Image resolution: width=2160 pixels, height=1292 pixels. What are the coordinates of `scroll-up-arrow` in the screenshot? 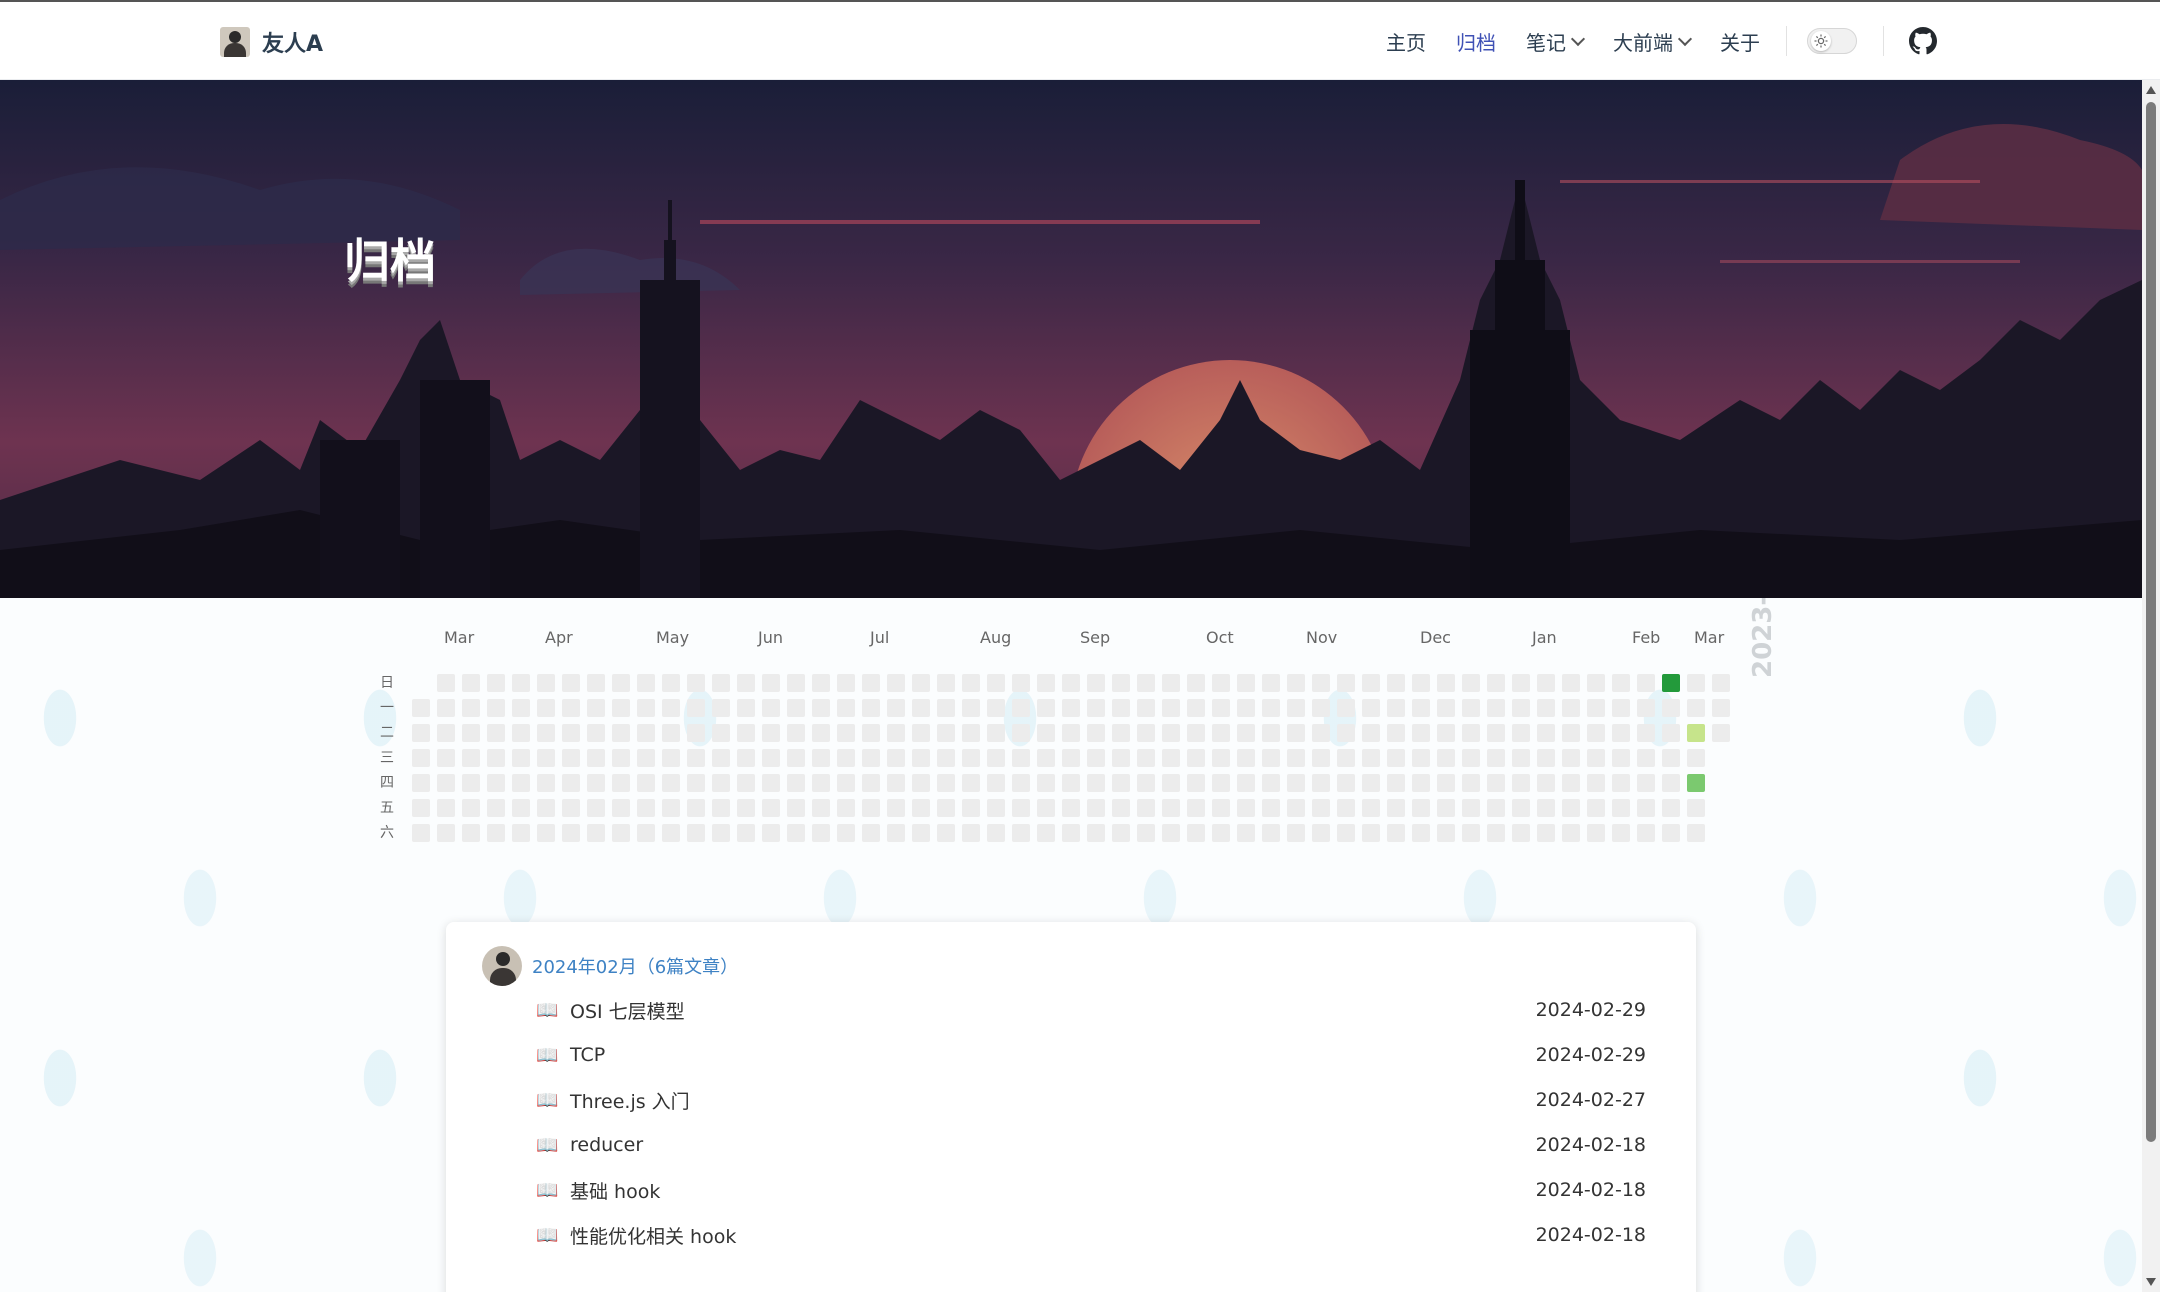 It's located at (2151, 90).